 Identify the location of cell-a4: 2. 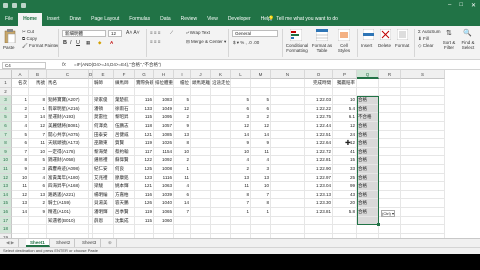
(20, 109).